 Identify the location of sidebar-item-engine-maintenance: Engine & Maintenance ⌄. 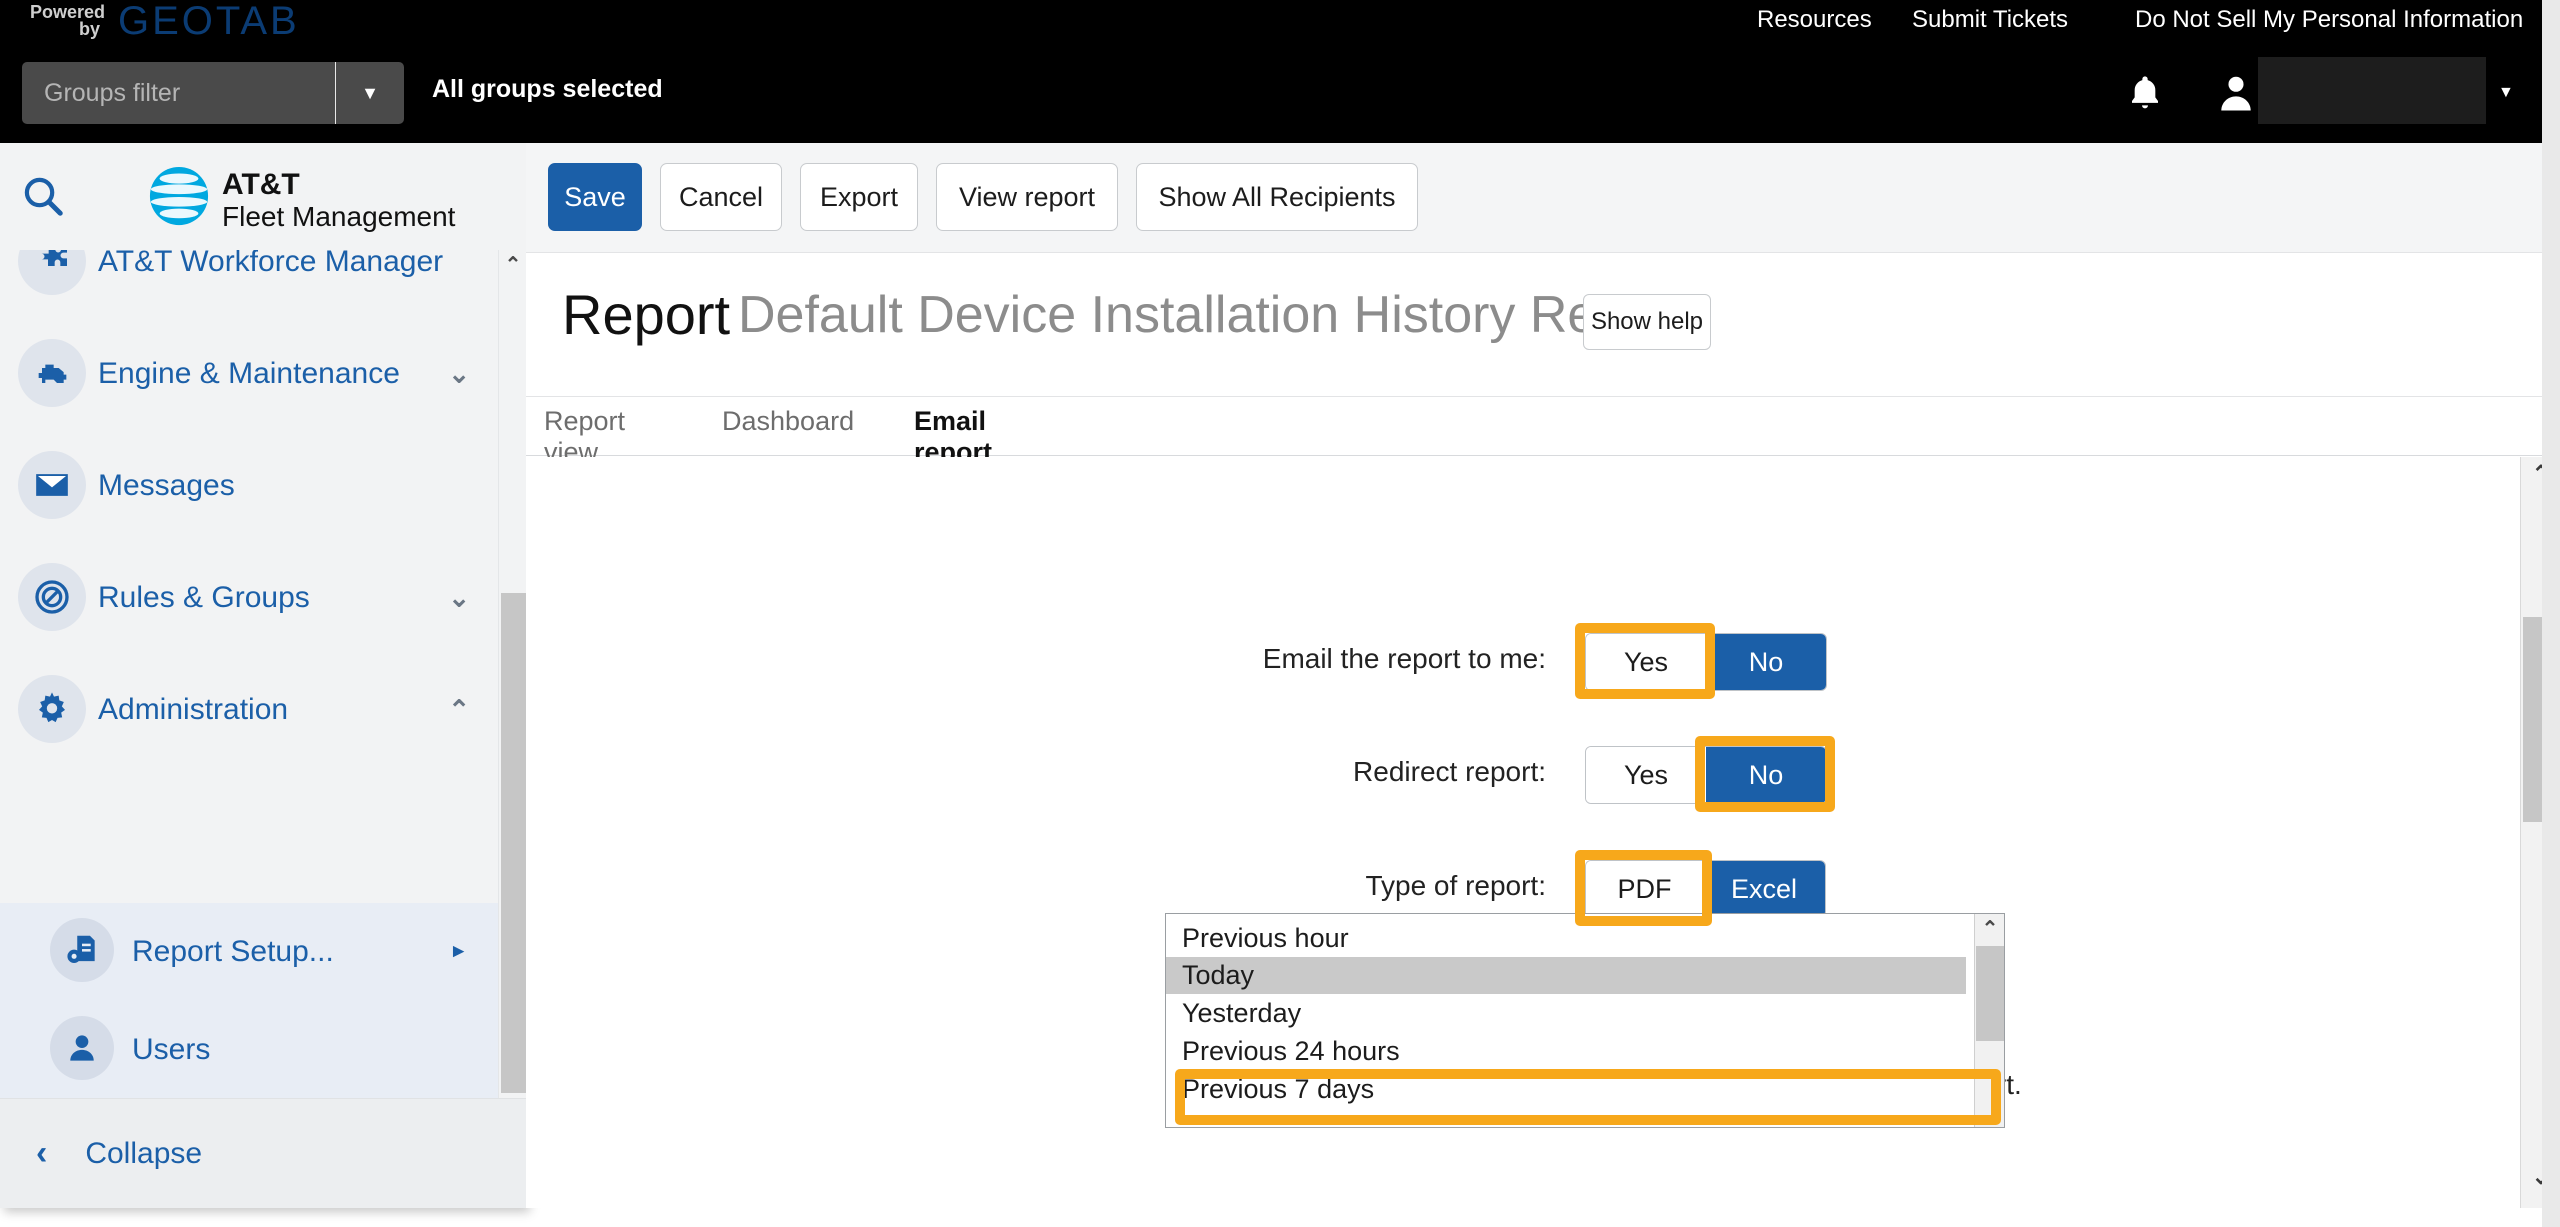
(249, 374).